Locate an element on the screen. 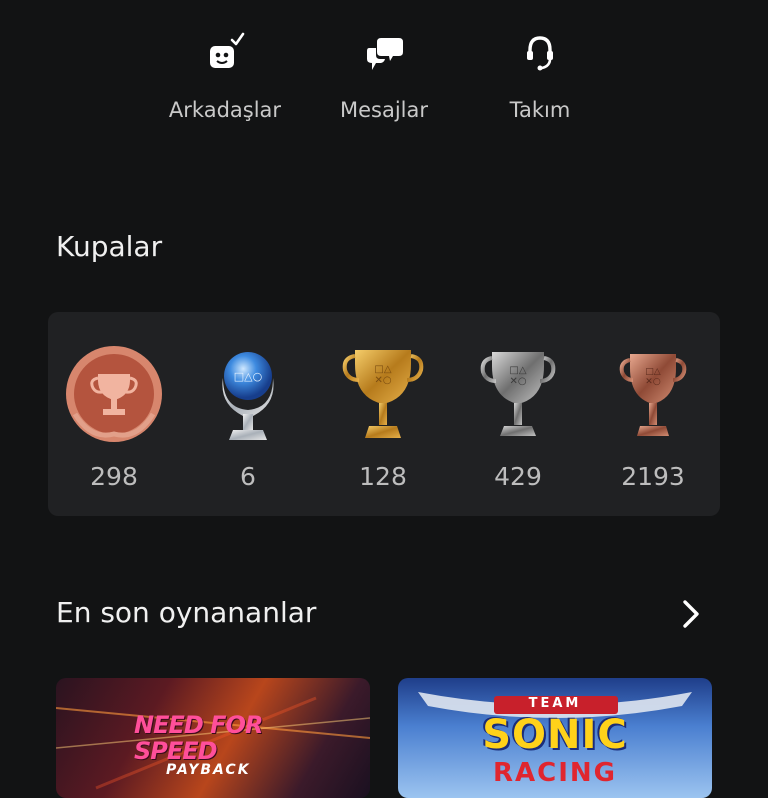 This screenshot has height=798, width=768. quick-actions: Arkadaşlar Mesajlar Takım is located at coordinates (380, 77).